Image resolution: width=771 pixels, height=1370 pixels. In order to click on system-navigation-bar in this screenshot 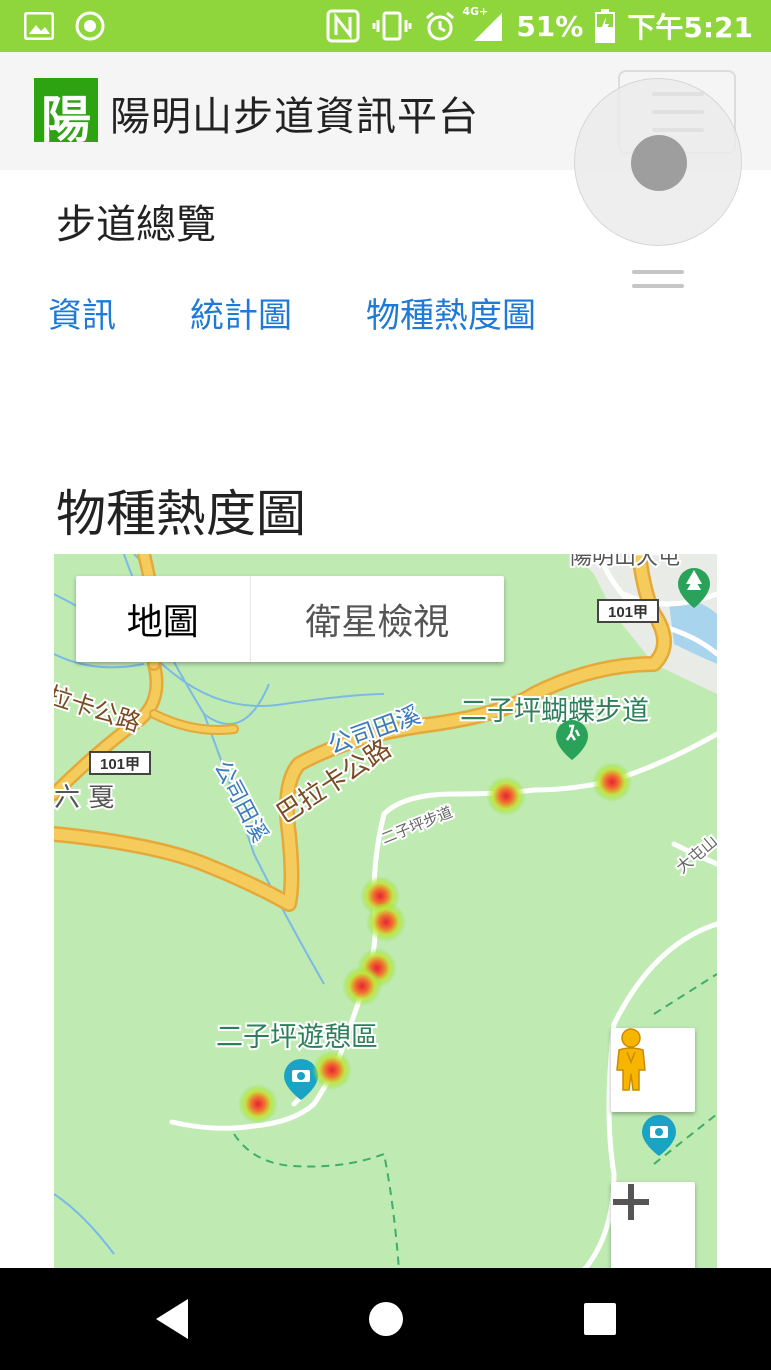, I will do `click(385, 1319)`.